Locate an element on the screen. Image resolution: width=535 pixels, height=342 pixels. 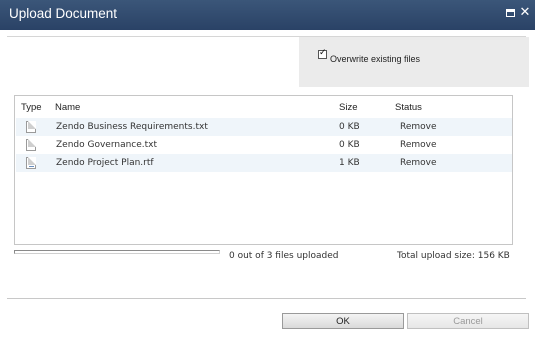
column-header-size: Size is located at coordinates (348, 107).